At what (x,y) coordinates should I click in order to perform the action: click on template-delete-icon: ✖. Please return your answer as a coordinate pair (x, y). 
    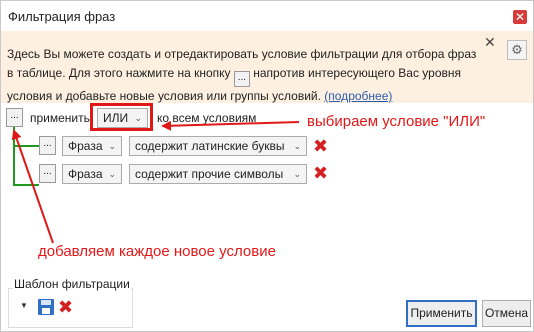
    Looking at the image, I should click on (65, 307).